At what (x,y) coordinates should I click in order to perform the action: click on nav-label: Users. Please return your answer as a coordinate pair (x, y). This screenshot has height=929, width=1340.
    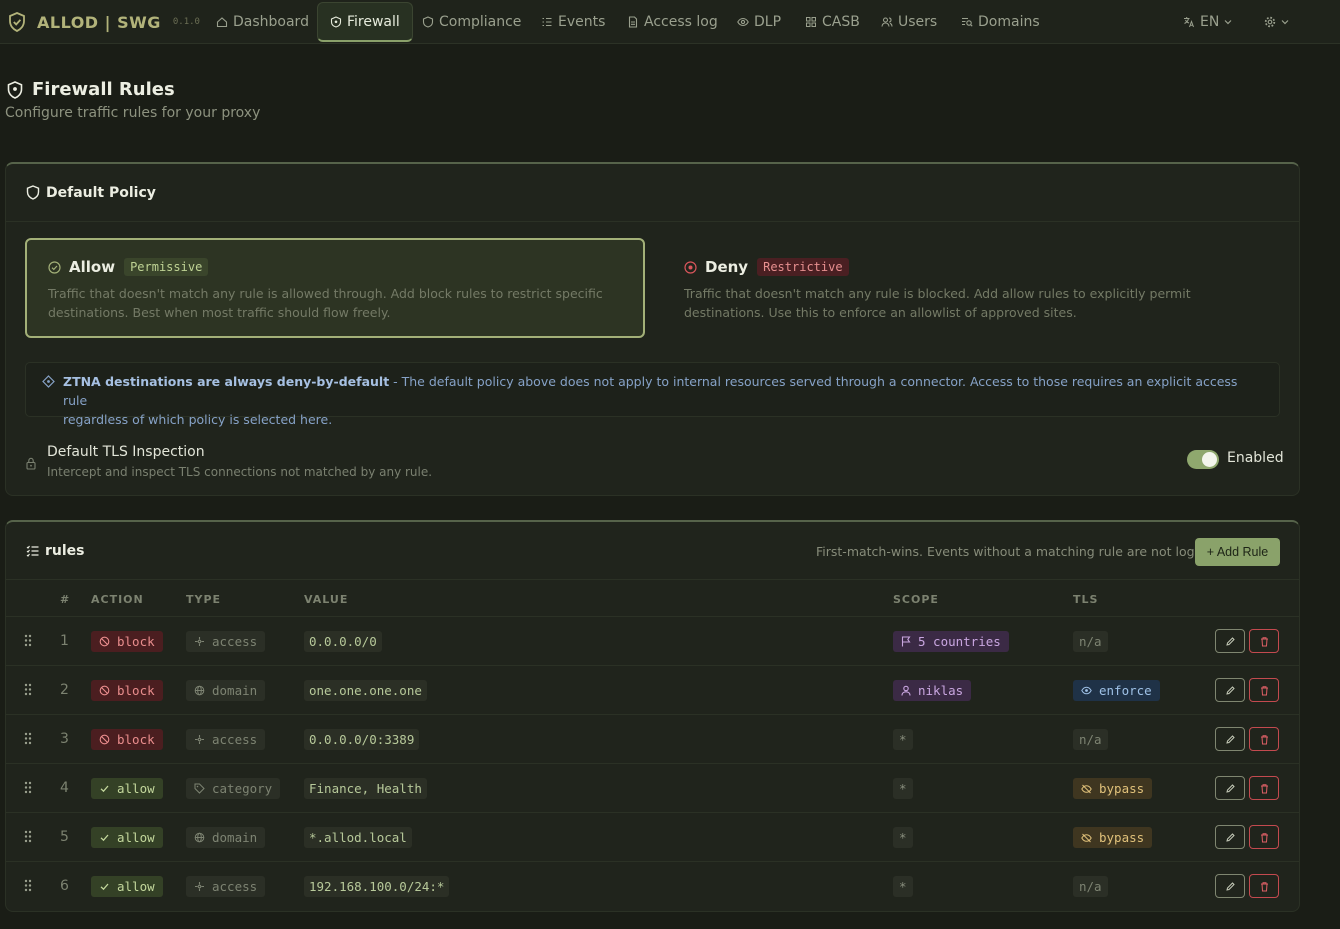
    Looking at the image, I should click on (918, 22).